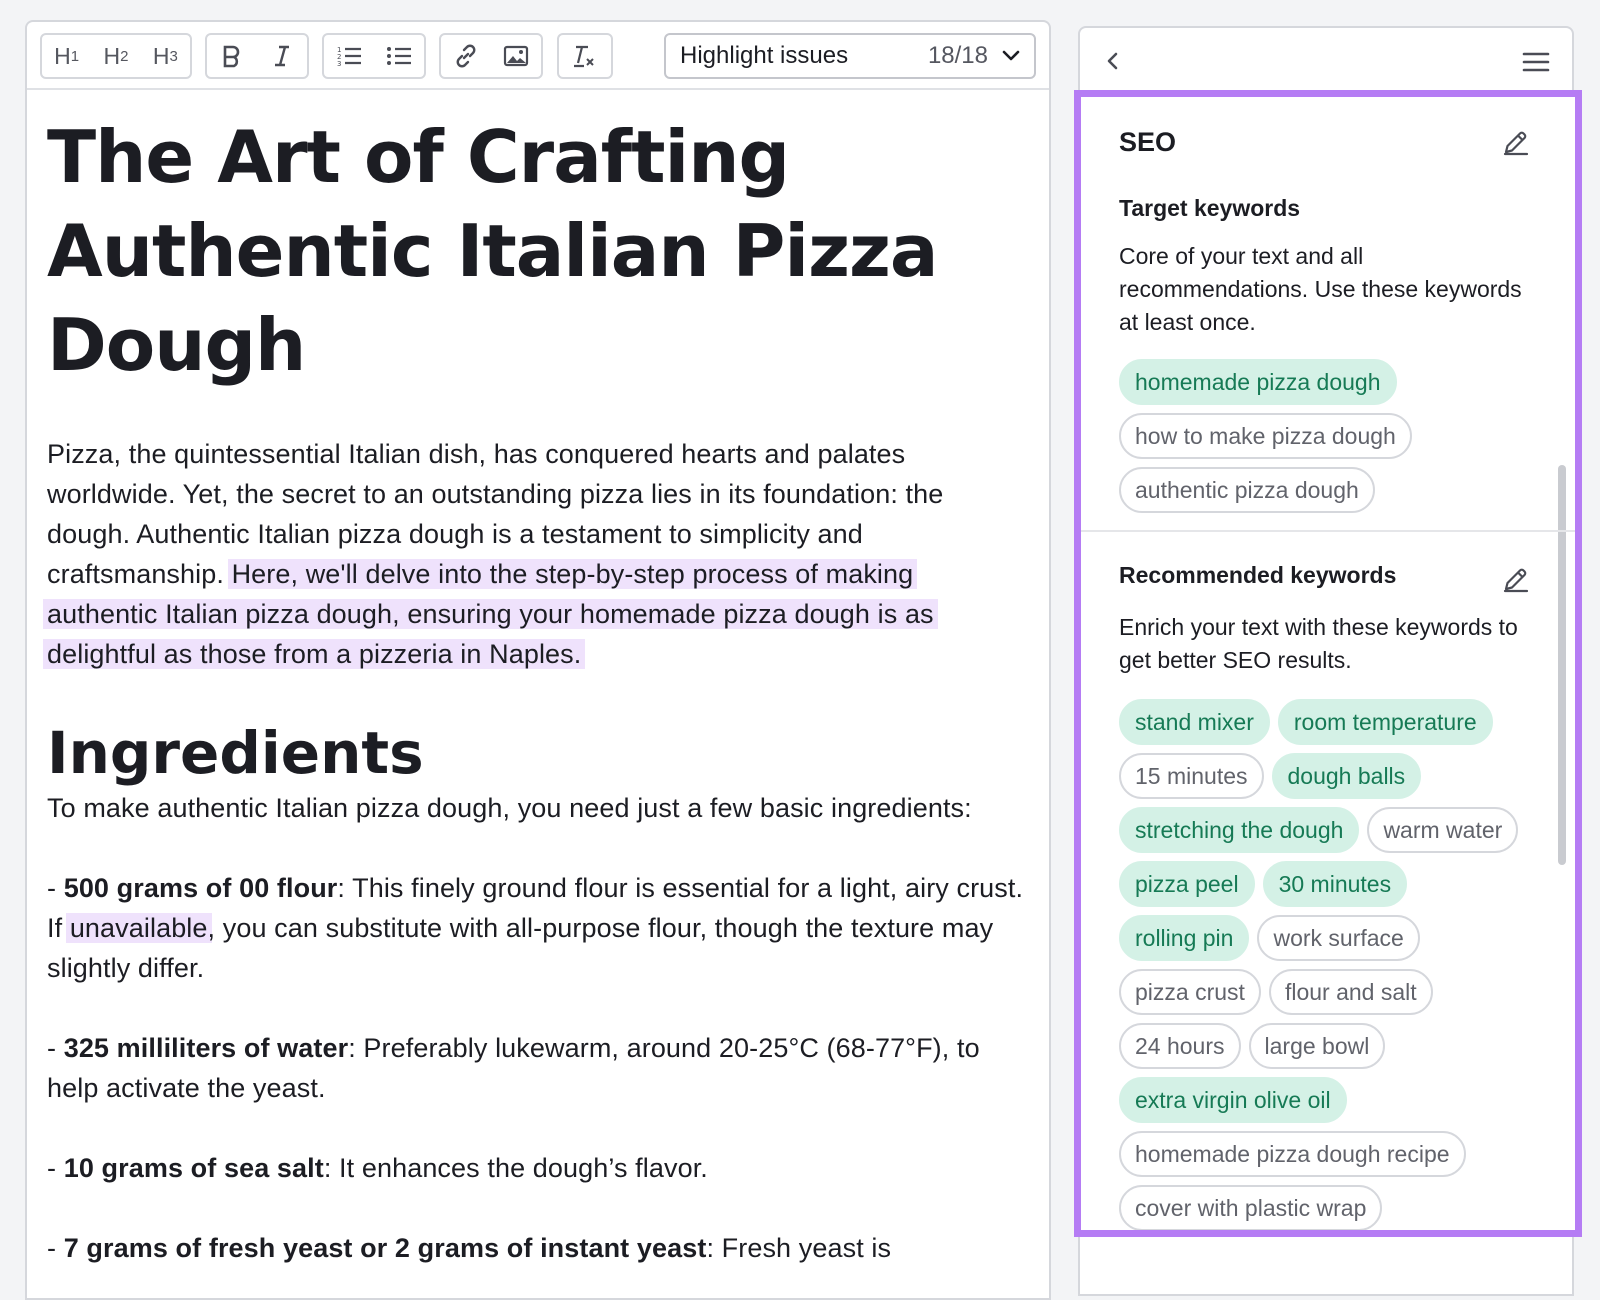  Describe the element at coordinates (173, 56) in the screenshot. I see `heading-3-level: 3` at that location.